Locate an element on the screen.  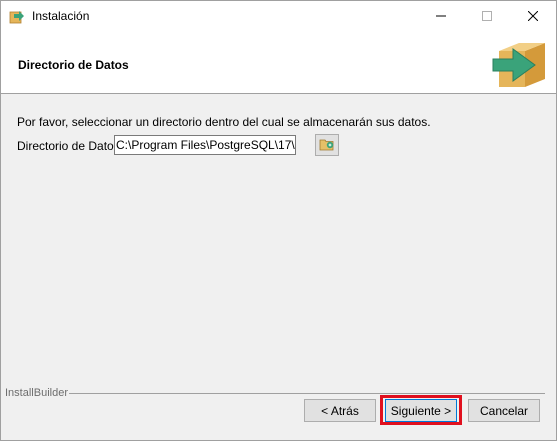
next-button: Siguiente > is located at coordinates (421, 410).